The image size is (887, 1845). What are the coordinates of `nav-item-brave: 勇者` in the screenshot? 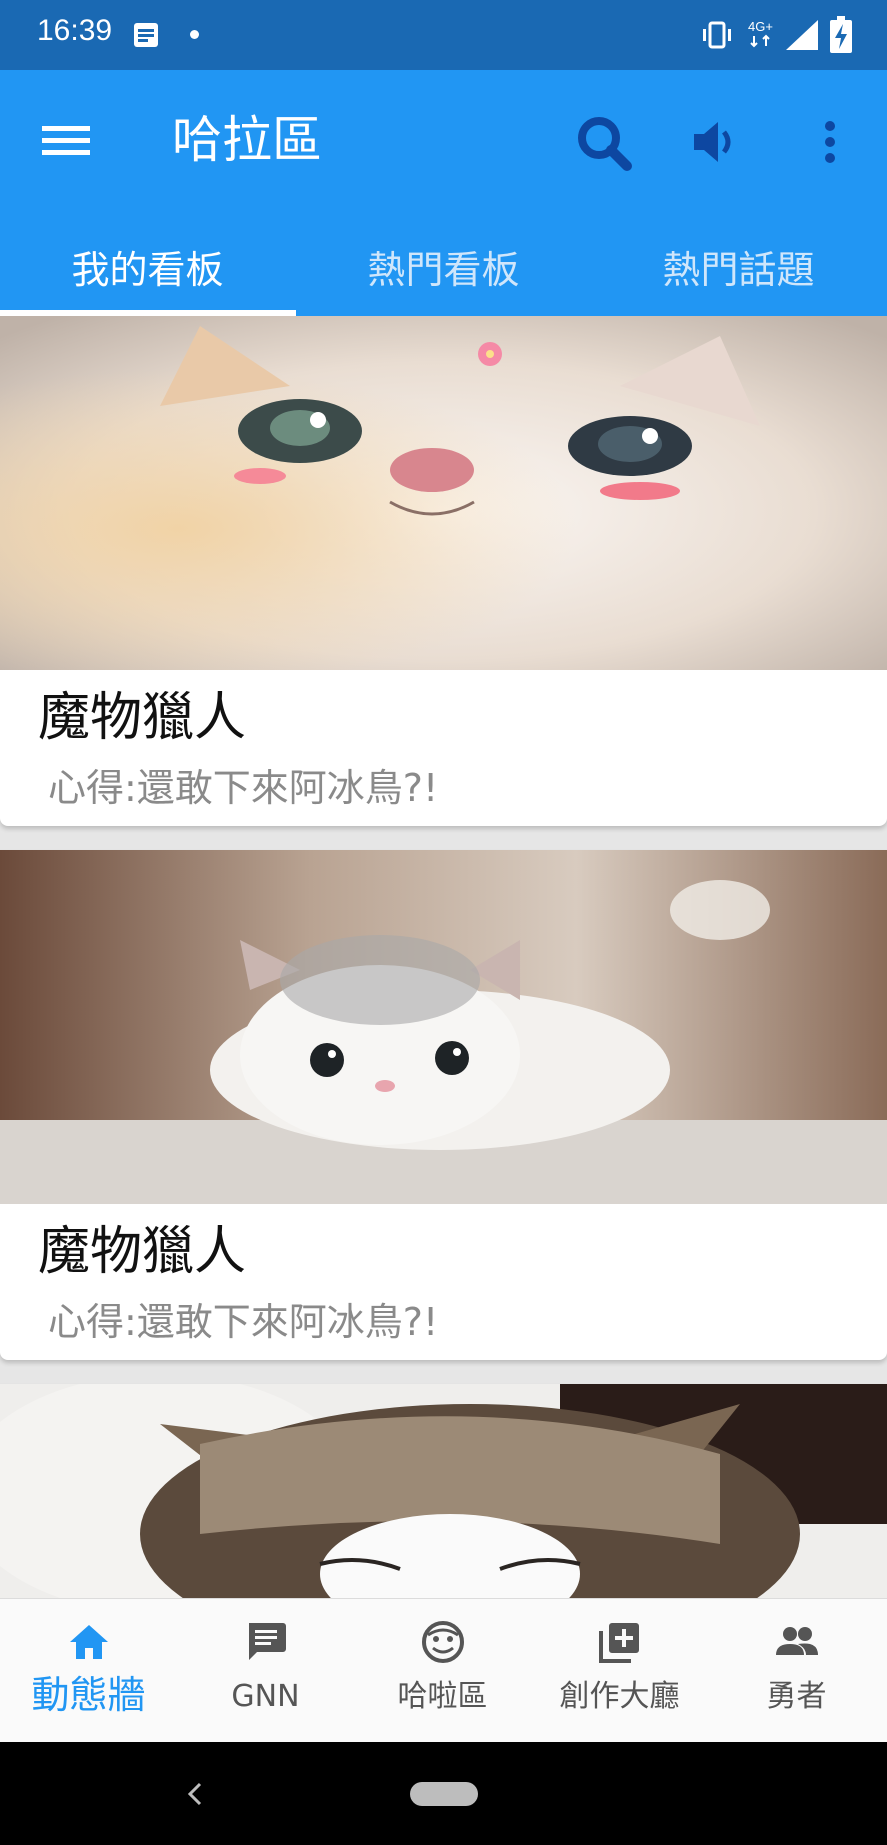 It's located at (796, 1671).